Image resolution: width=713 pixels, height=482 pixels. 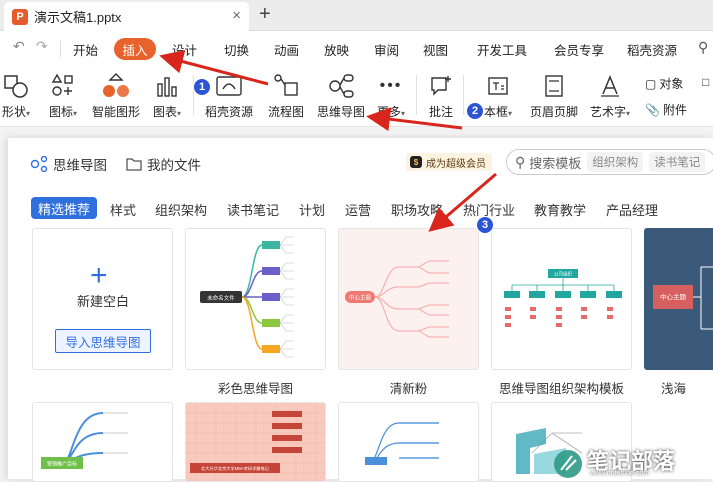 What do you see at coordinates (135, 49) in the screenshot?
I see `menu-insert: 插入` at bounding box center [135, 49].